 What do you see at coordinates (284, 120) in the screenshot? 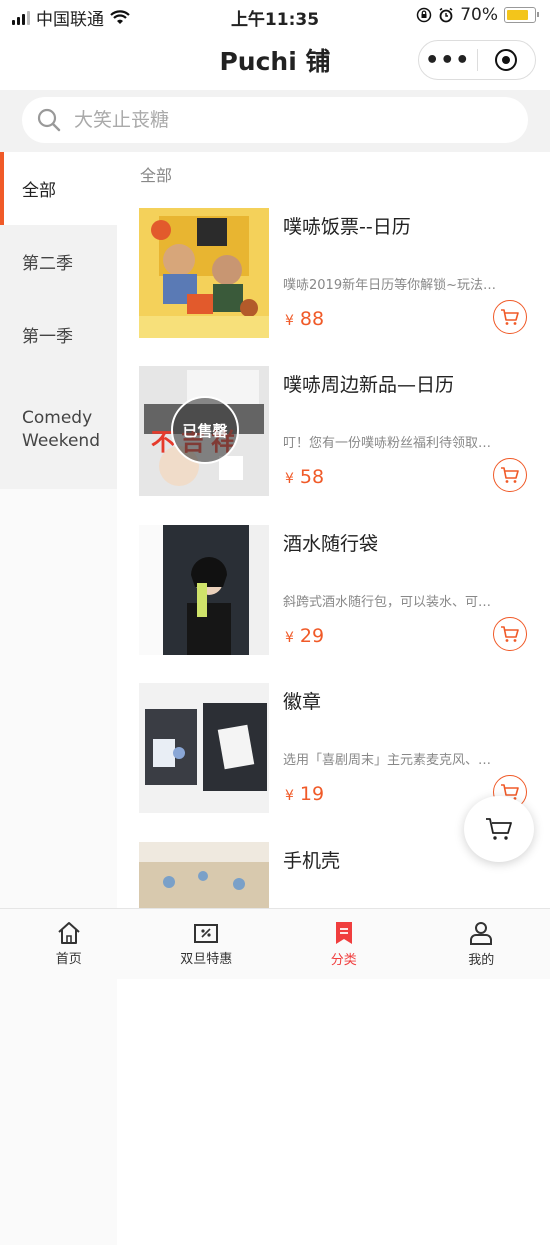
I see `search-input` at bounding box center [284, 120].